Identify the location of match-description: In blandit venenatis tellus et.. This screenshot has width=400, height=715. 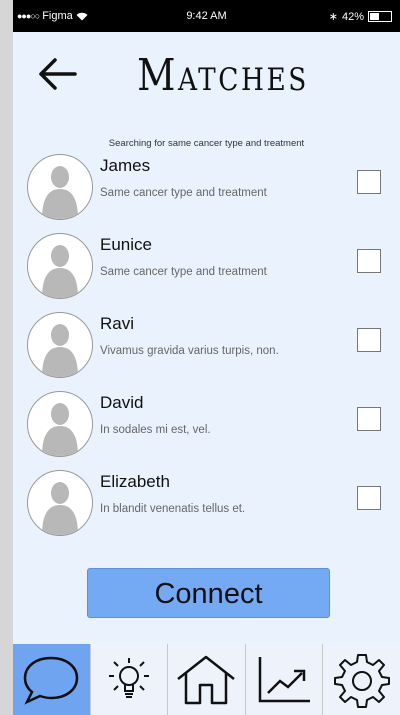
(173, 509).